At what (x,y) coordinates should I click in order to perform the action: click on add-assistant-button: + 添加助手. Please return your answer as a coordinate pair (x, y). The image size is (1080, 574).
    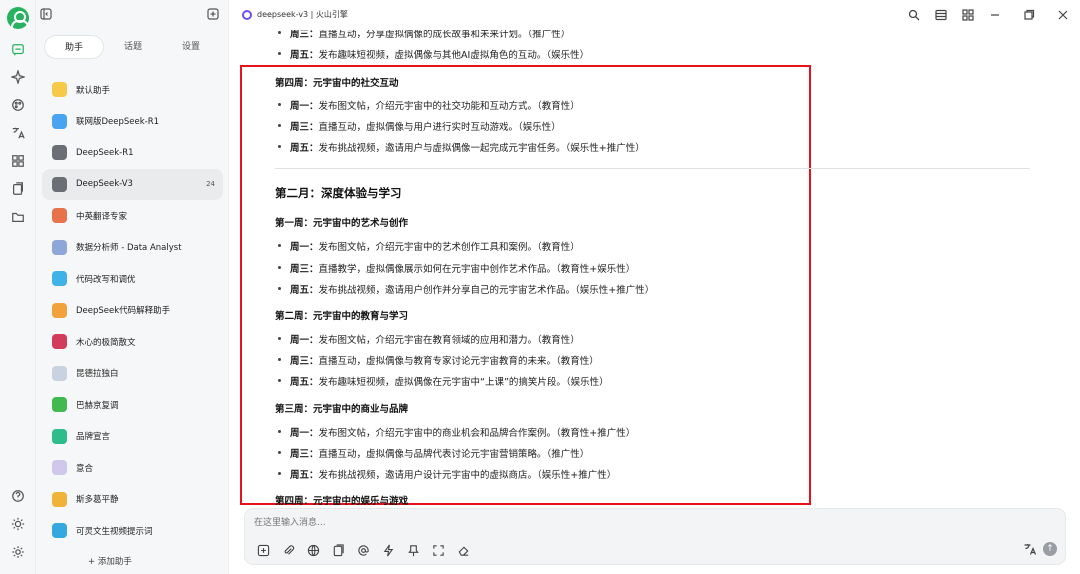
    Looking at the image, I should click on (110, 561).